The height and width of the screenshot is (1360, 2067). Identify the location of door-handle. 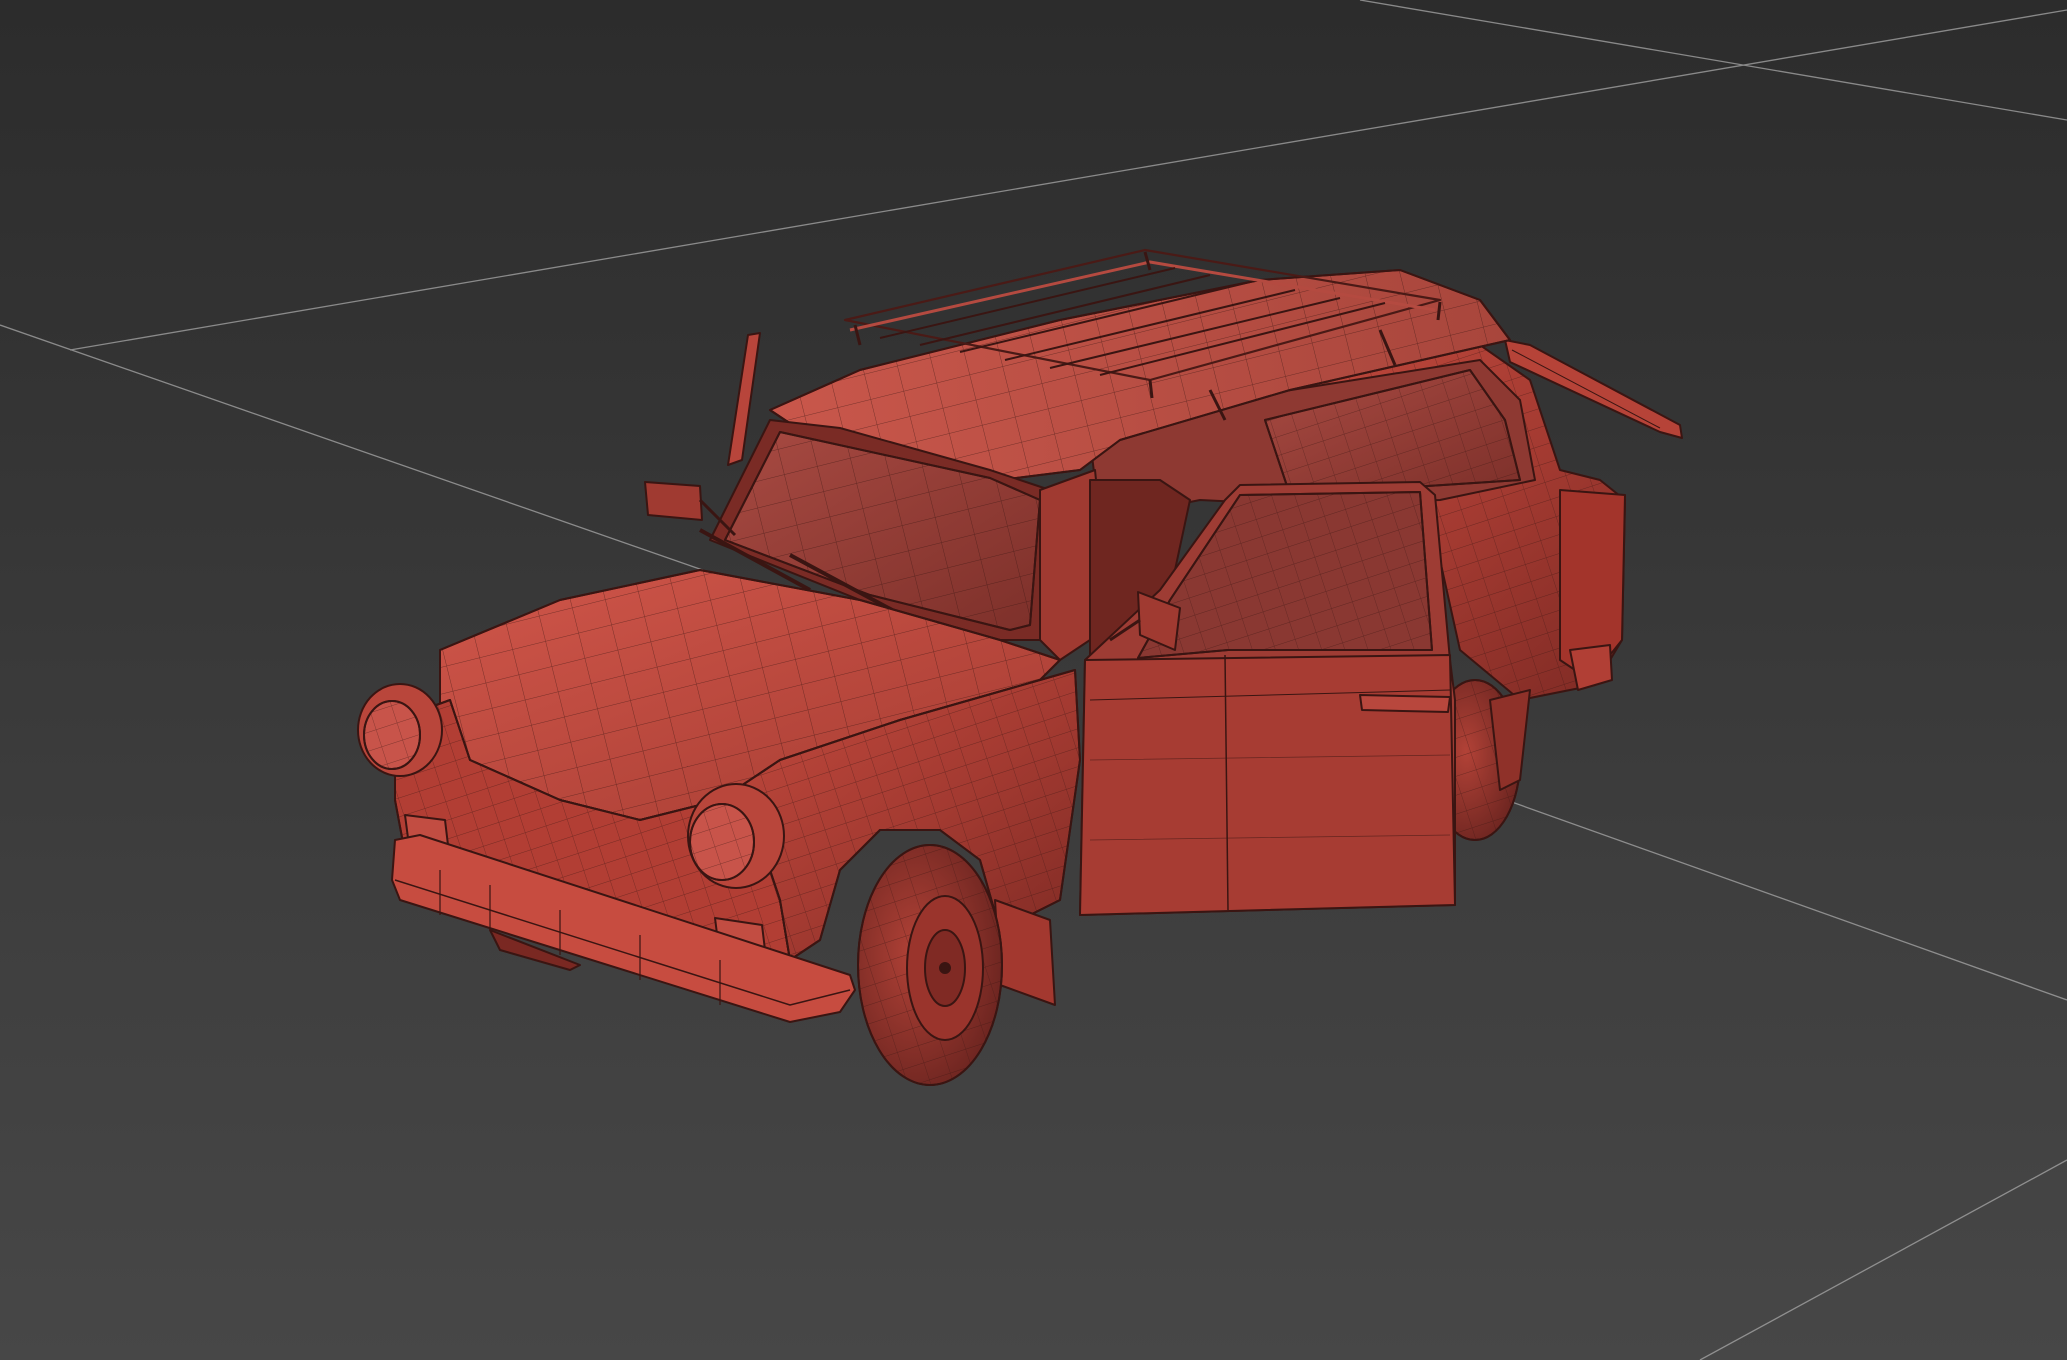
(1405, 703).